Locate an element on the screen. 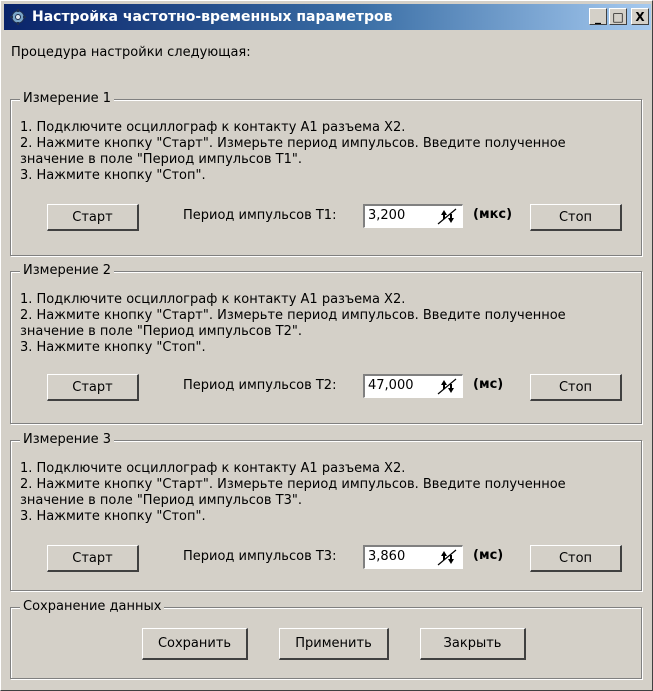 The height and width of the screenshot is (691, 653). unit-label: (мкс) is located at coordinates (493, 214).